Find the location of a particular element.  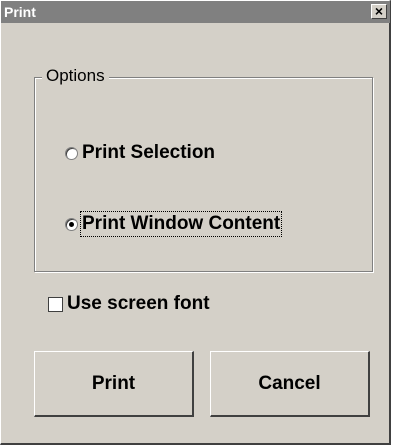

print-window-content-label: Print Window Content is located at coordinates (181, 224).